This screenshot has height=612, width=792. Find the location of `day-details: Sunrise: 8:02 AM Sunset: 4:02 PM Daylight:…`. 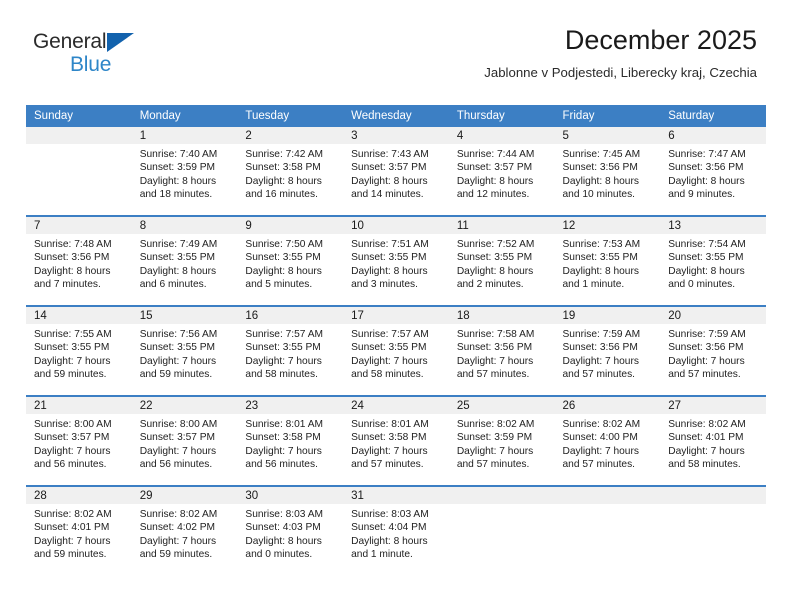

day-details: Sunrise: 8:02 AM Sunset: 4:02 PM Daylight:… is located at coordinates (185, 533).